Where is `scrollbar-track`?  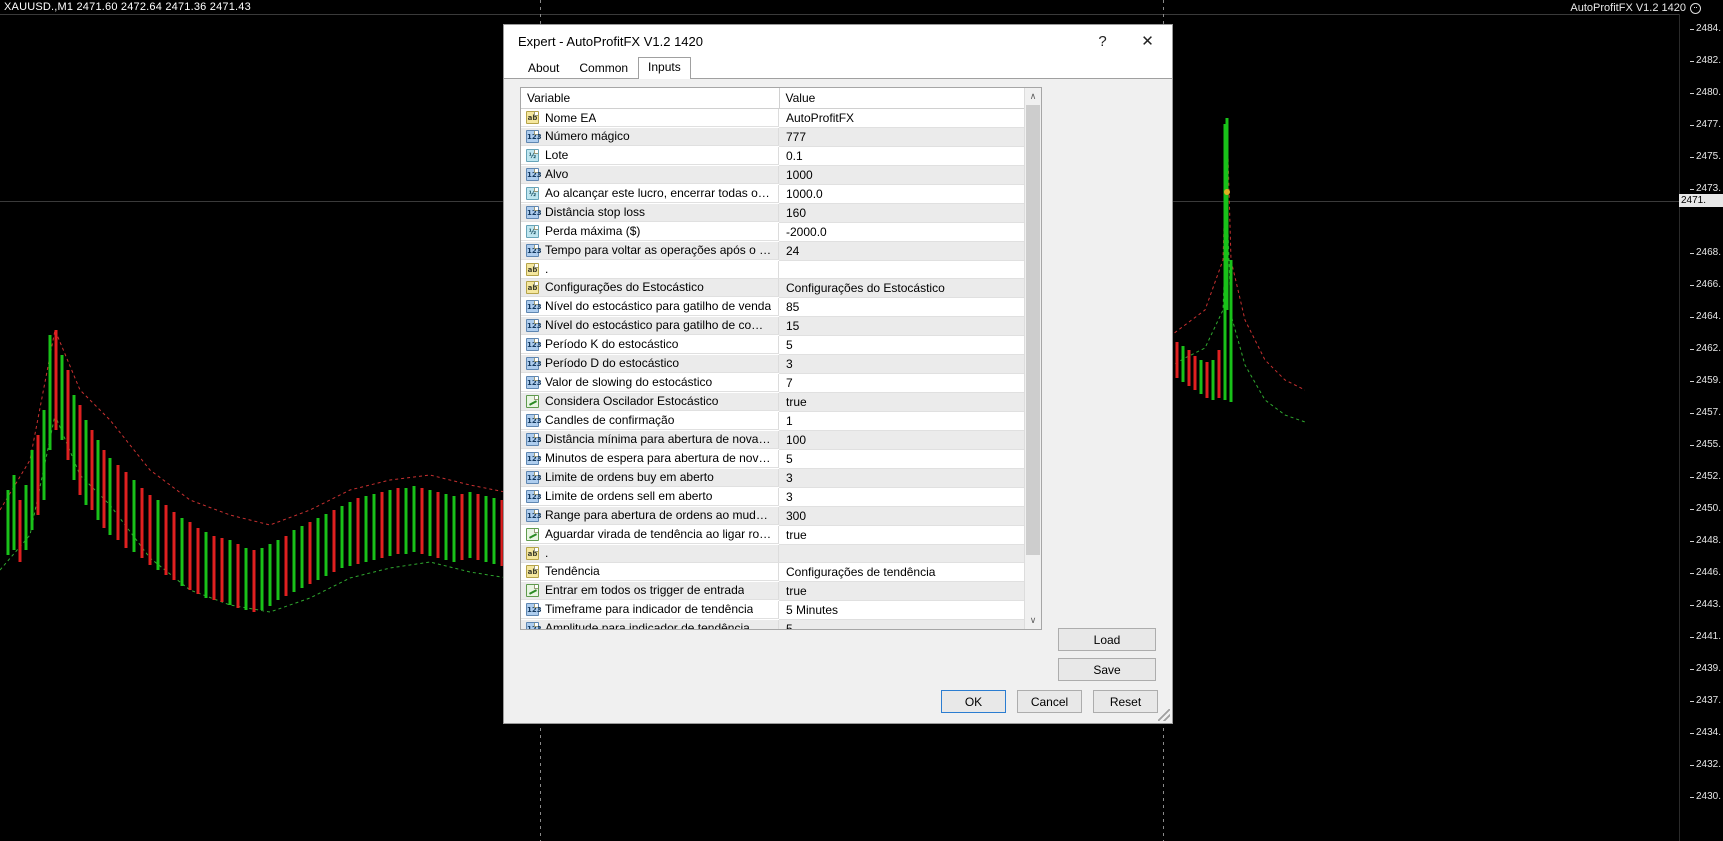
scrollbar-track is located at coordinates (1033, 358).